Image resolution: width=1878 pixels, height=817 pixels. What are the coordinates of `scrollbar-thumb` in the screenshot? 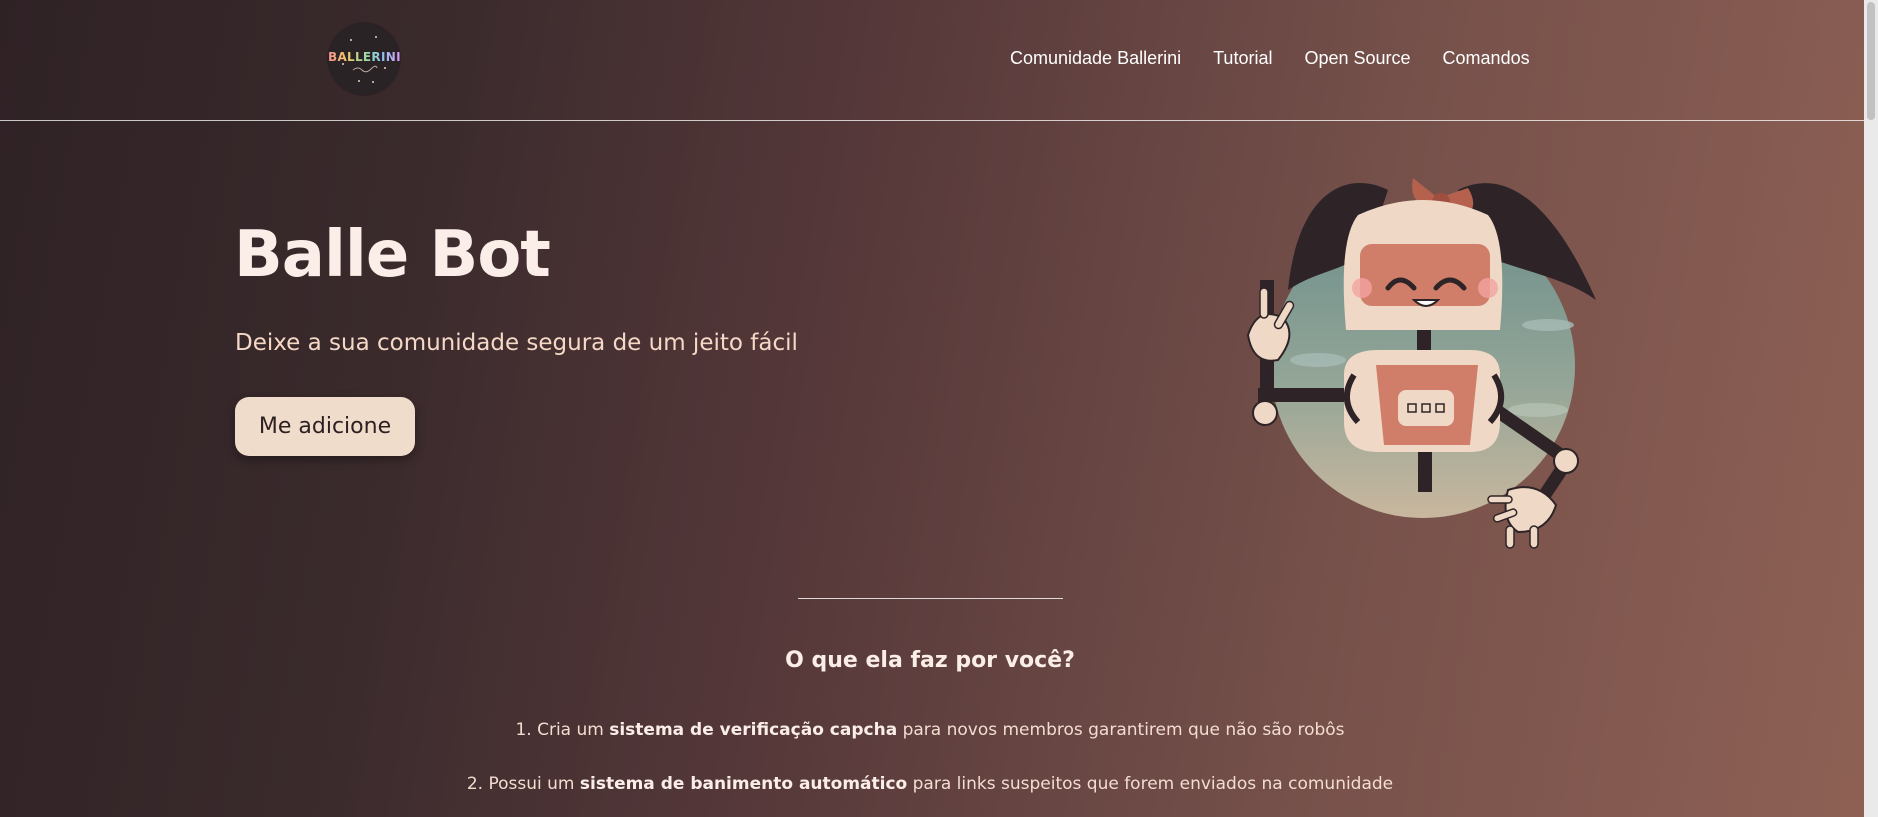 It's located at (1871, 61).